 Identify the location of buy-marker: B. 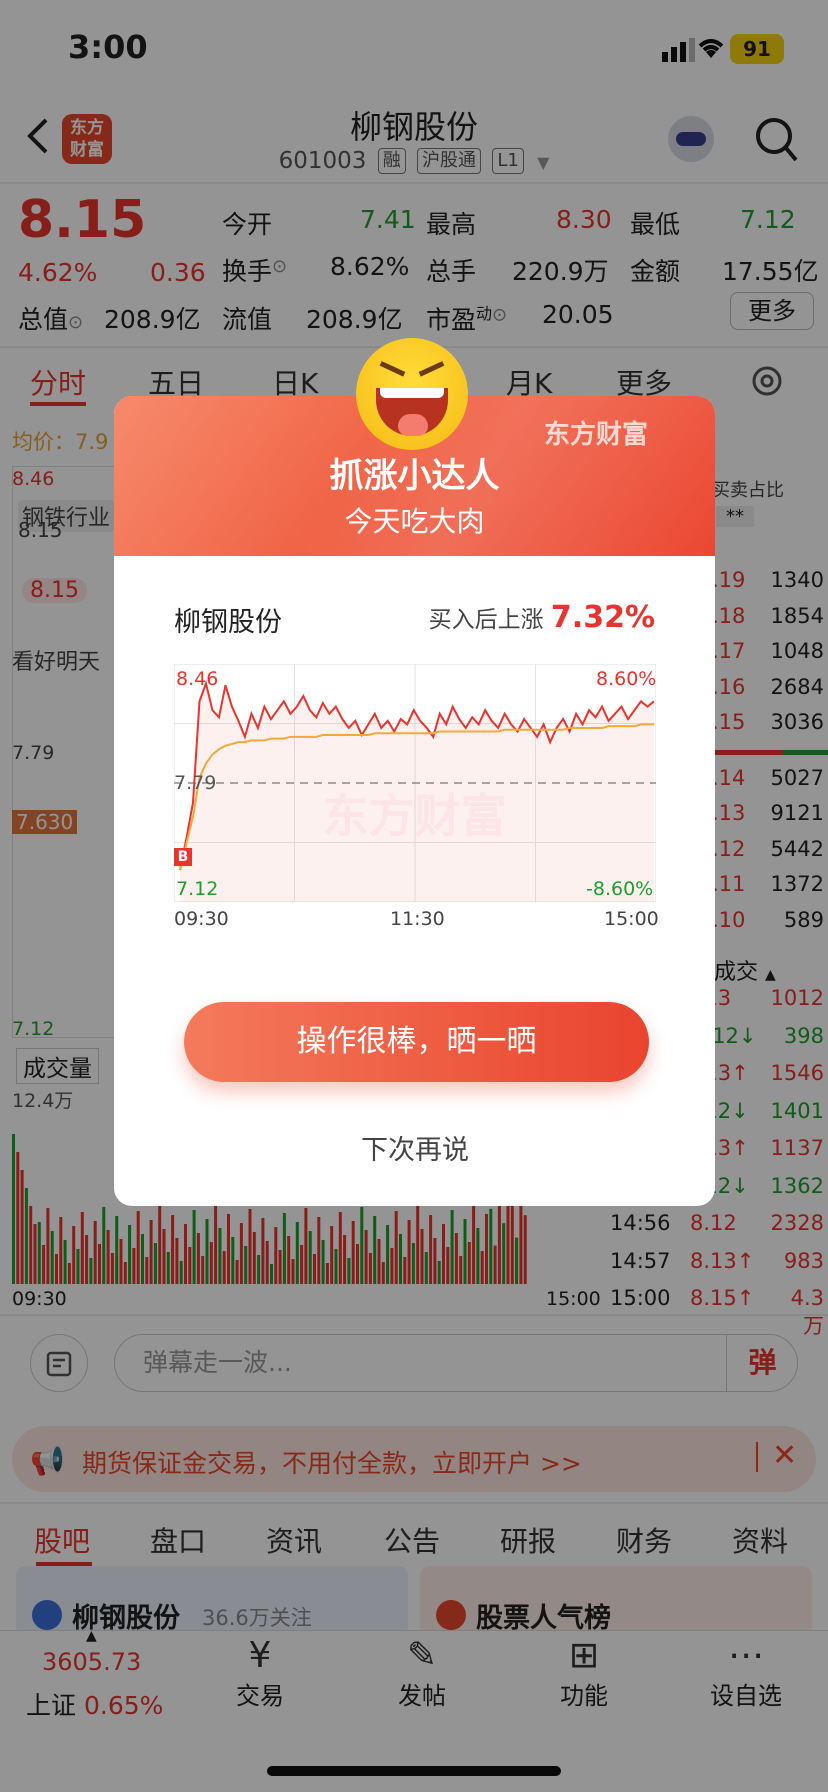
(183, 857).